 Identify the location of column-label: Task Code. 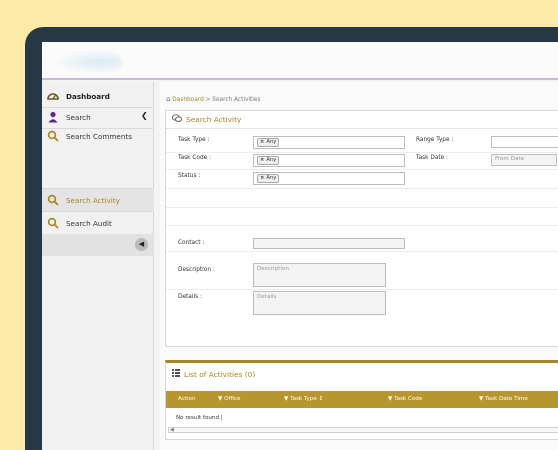
(408, 399).